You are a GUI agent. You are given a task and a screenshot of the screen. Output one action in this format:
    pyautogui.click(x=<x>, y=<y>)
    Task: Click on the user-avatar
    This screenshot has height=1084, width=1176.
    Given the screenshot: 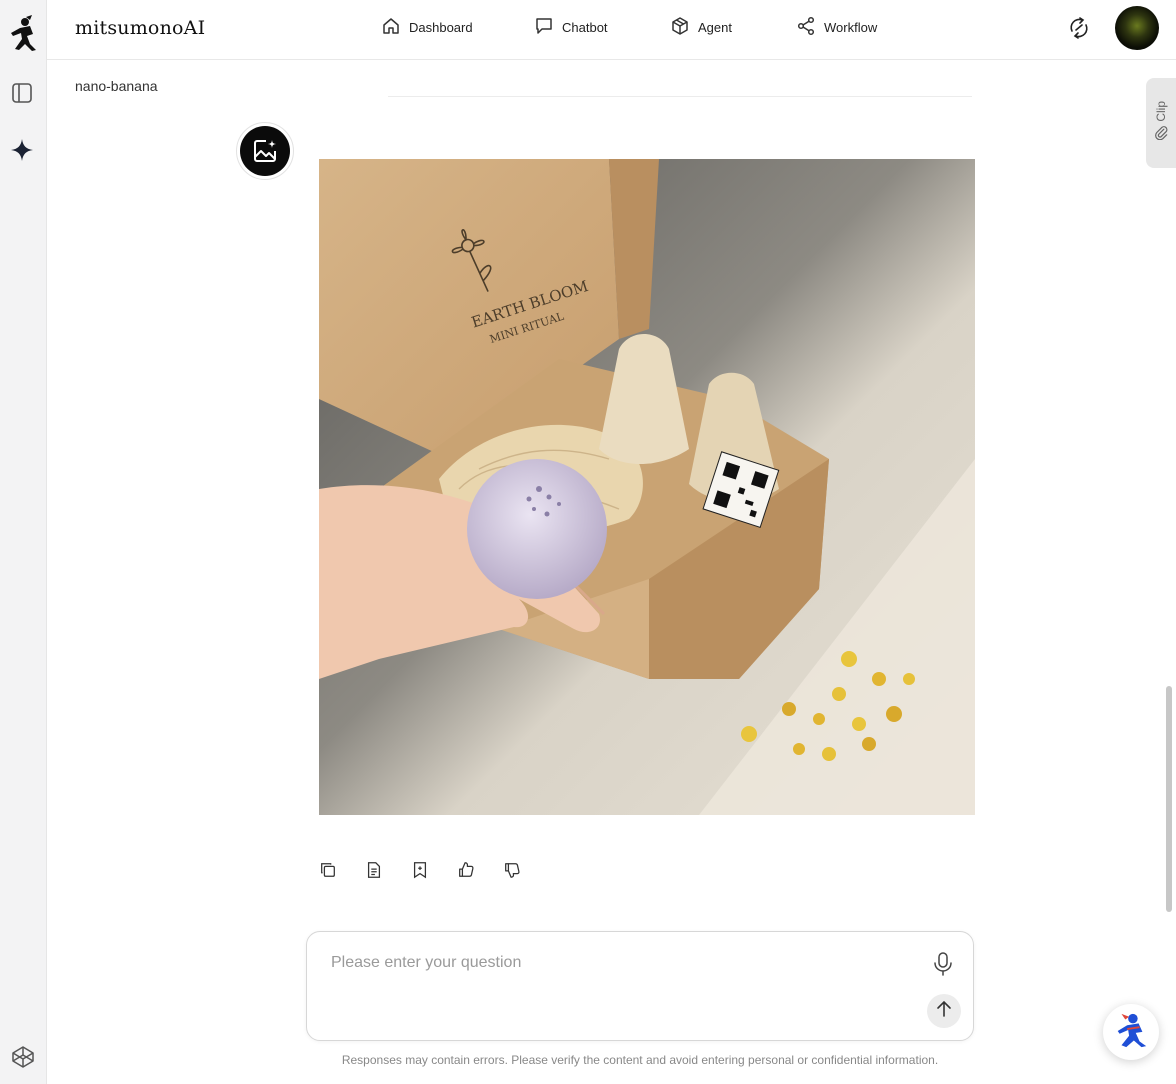 What is the action you would take?
    pyautogui.click(x=1137, y=28)
    